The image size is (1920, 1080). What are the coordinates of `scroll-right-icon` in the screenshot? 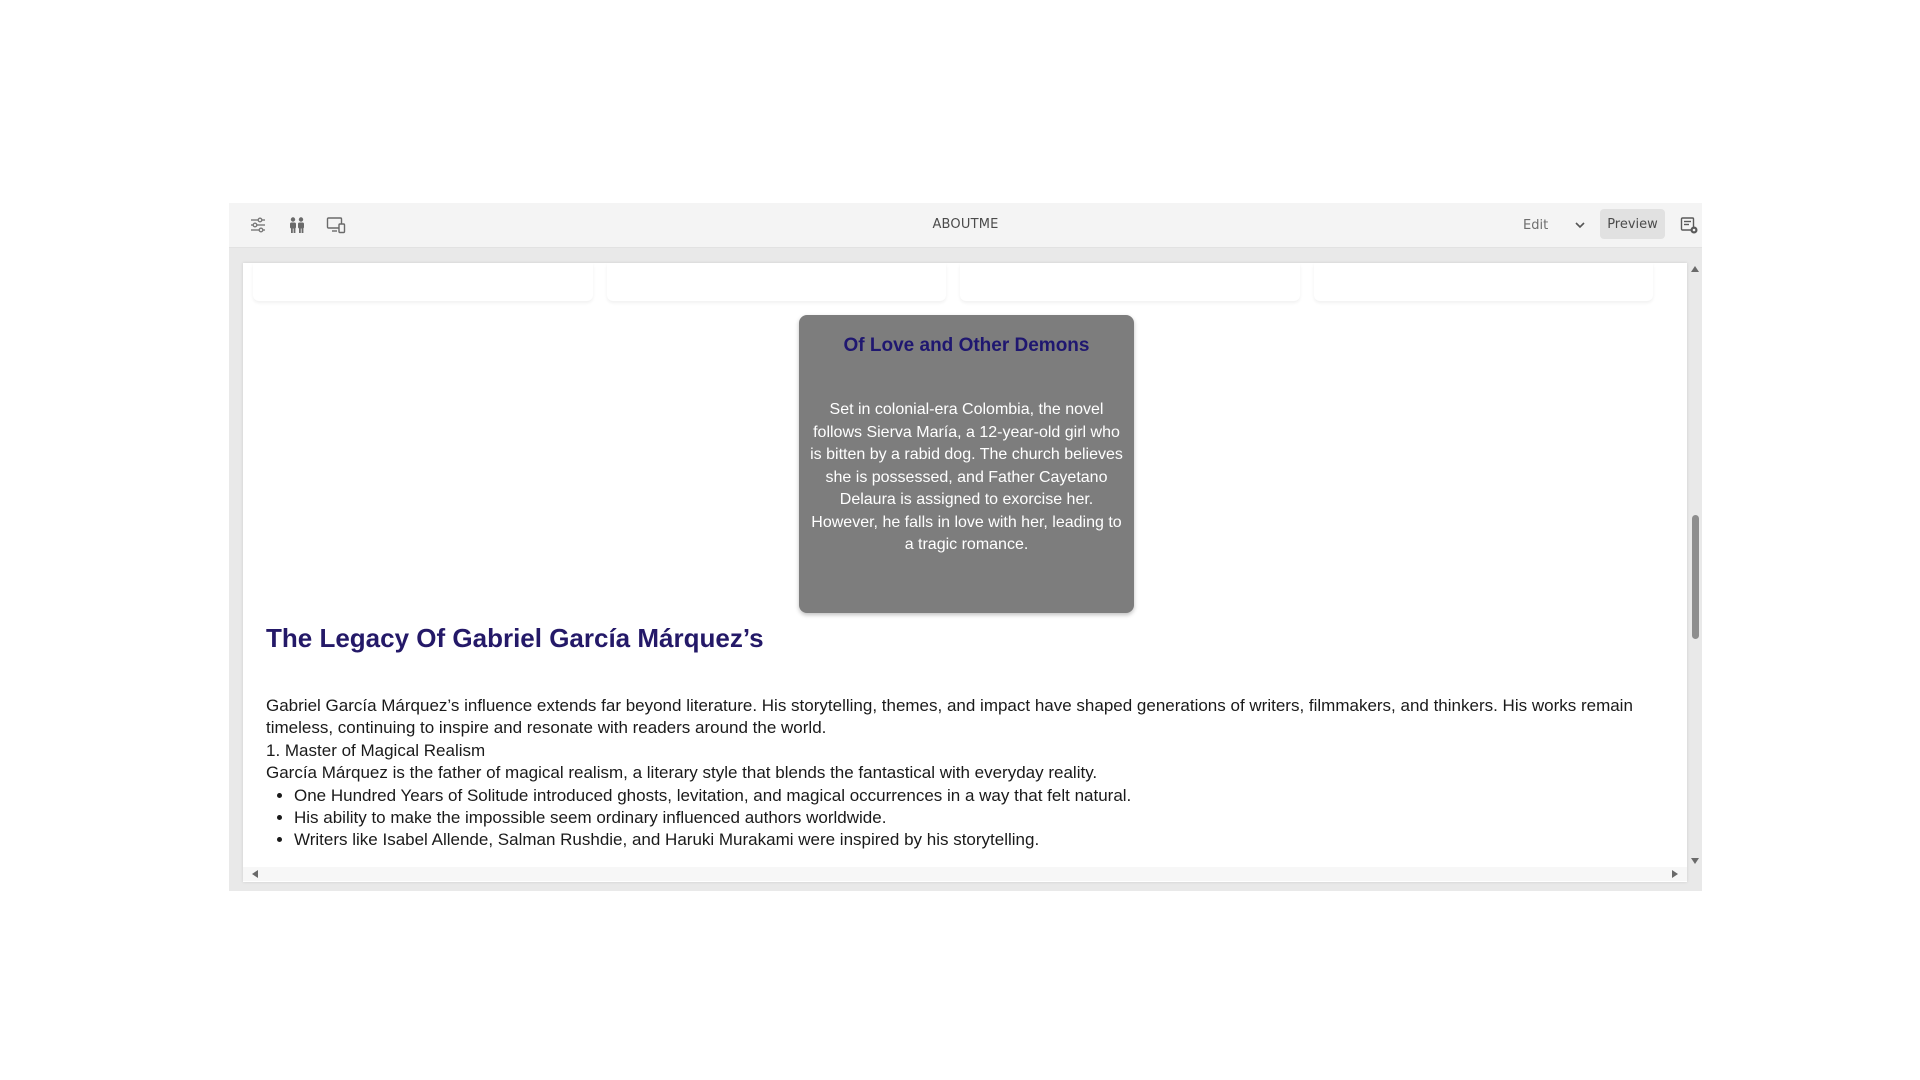 It's located at (1675, 874).